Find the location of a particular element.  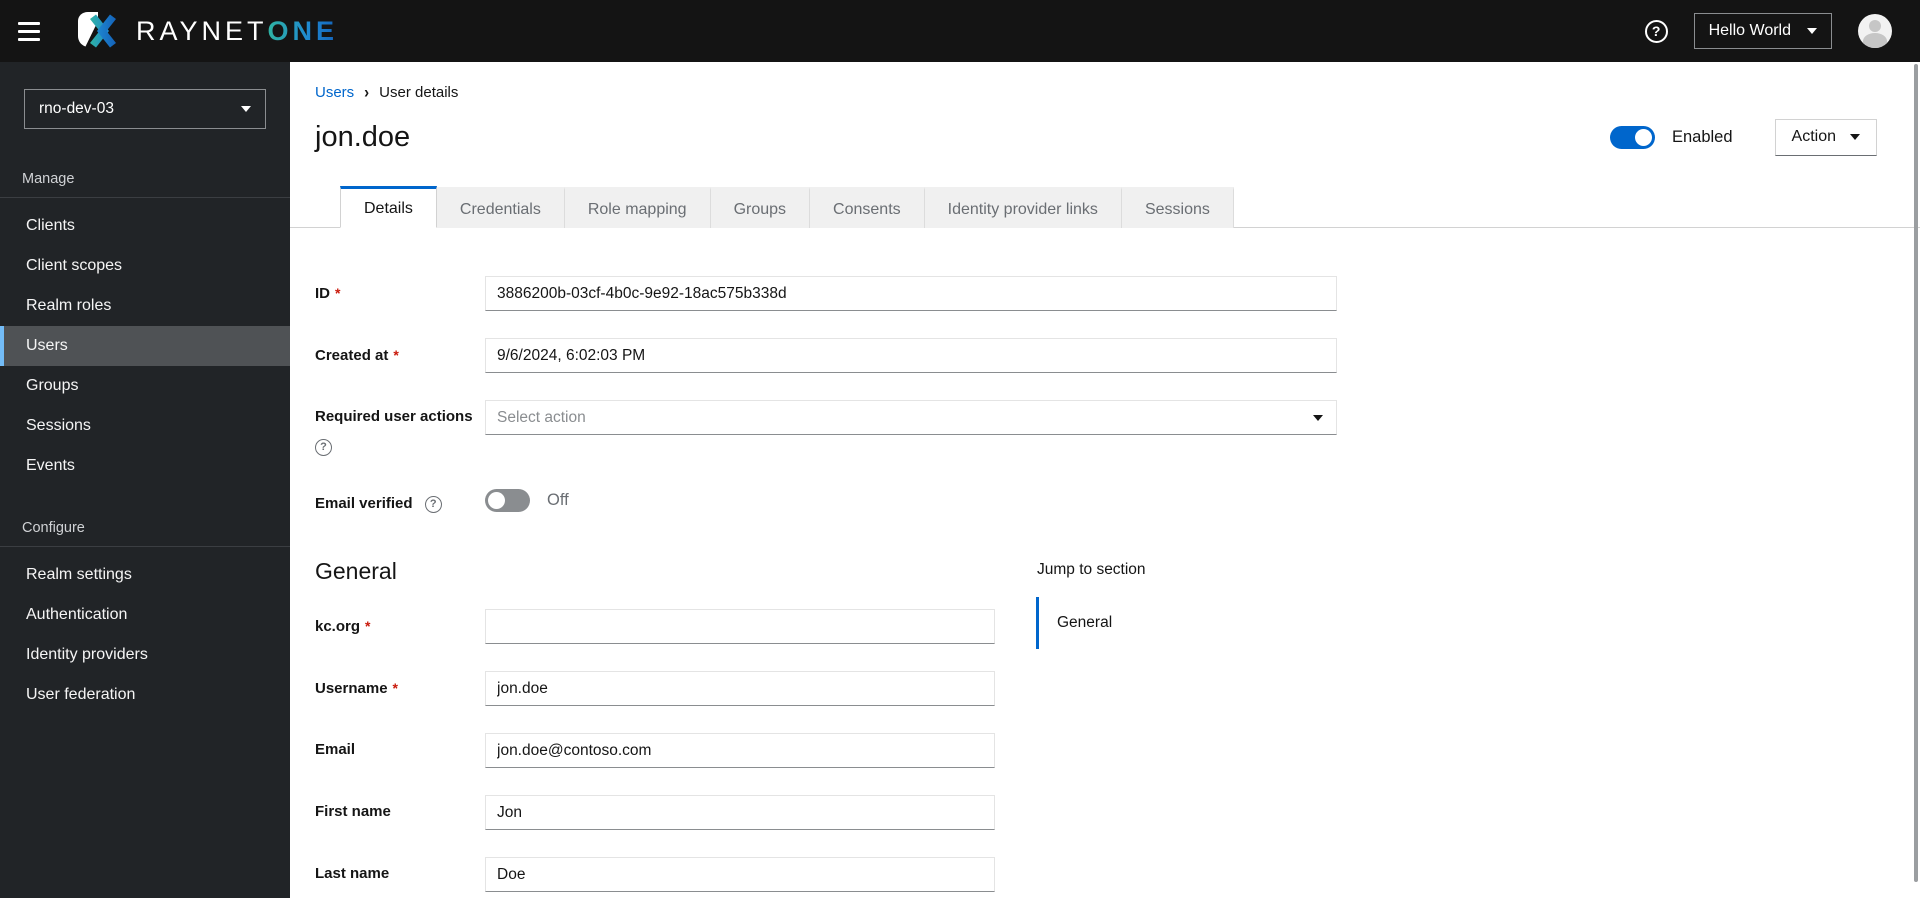

created-at-field is located at coordinates (911, 355).